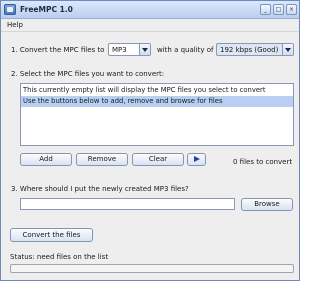  What do you see at coordinates (46, 159) in the screenshot?
I see `add-button: Add` at bounding box center [46, 159].